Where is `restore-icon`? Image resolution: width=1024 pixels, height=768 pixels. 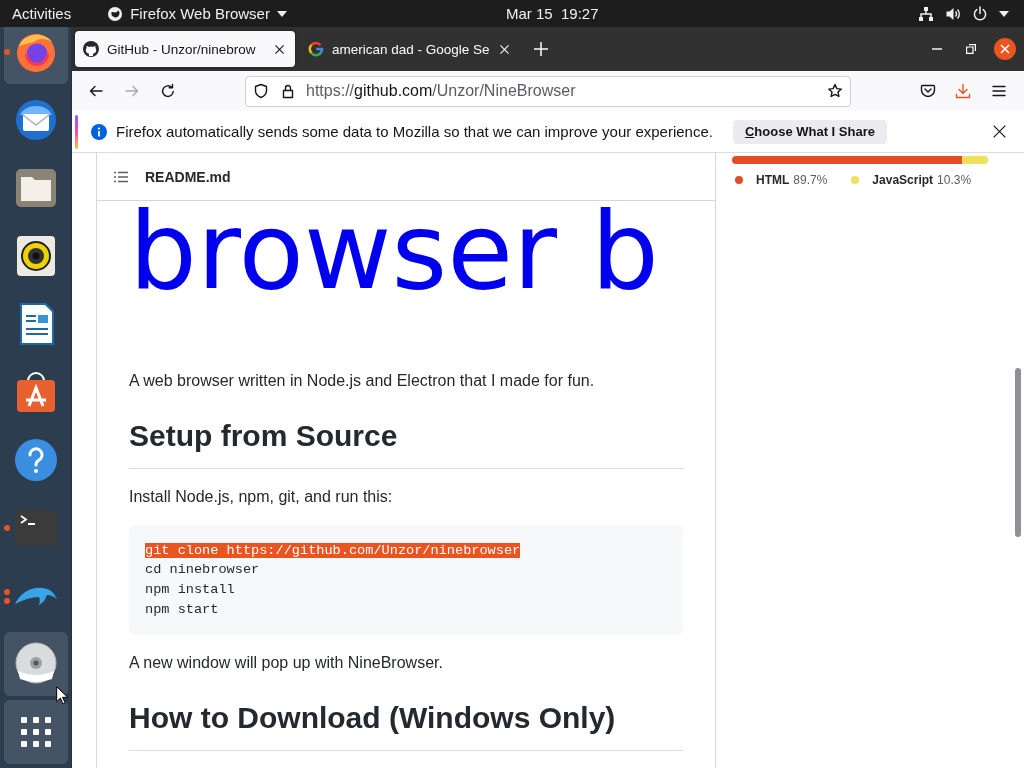 restore-icon is located at coordinates (971, 49).